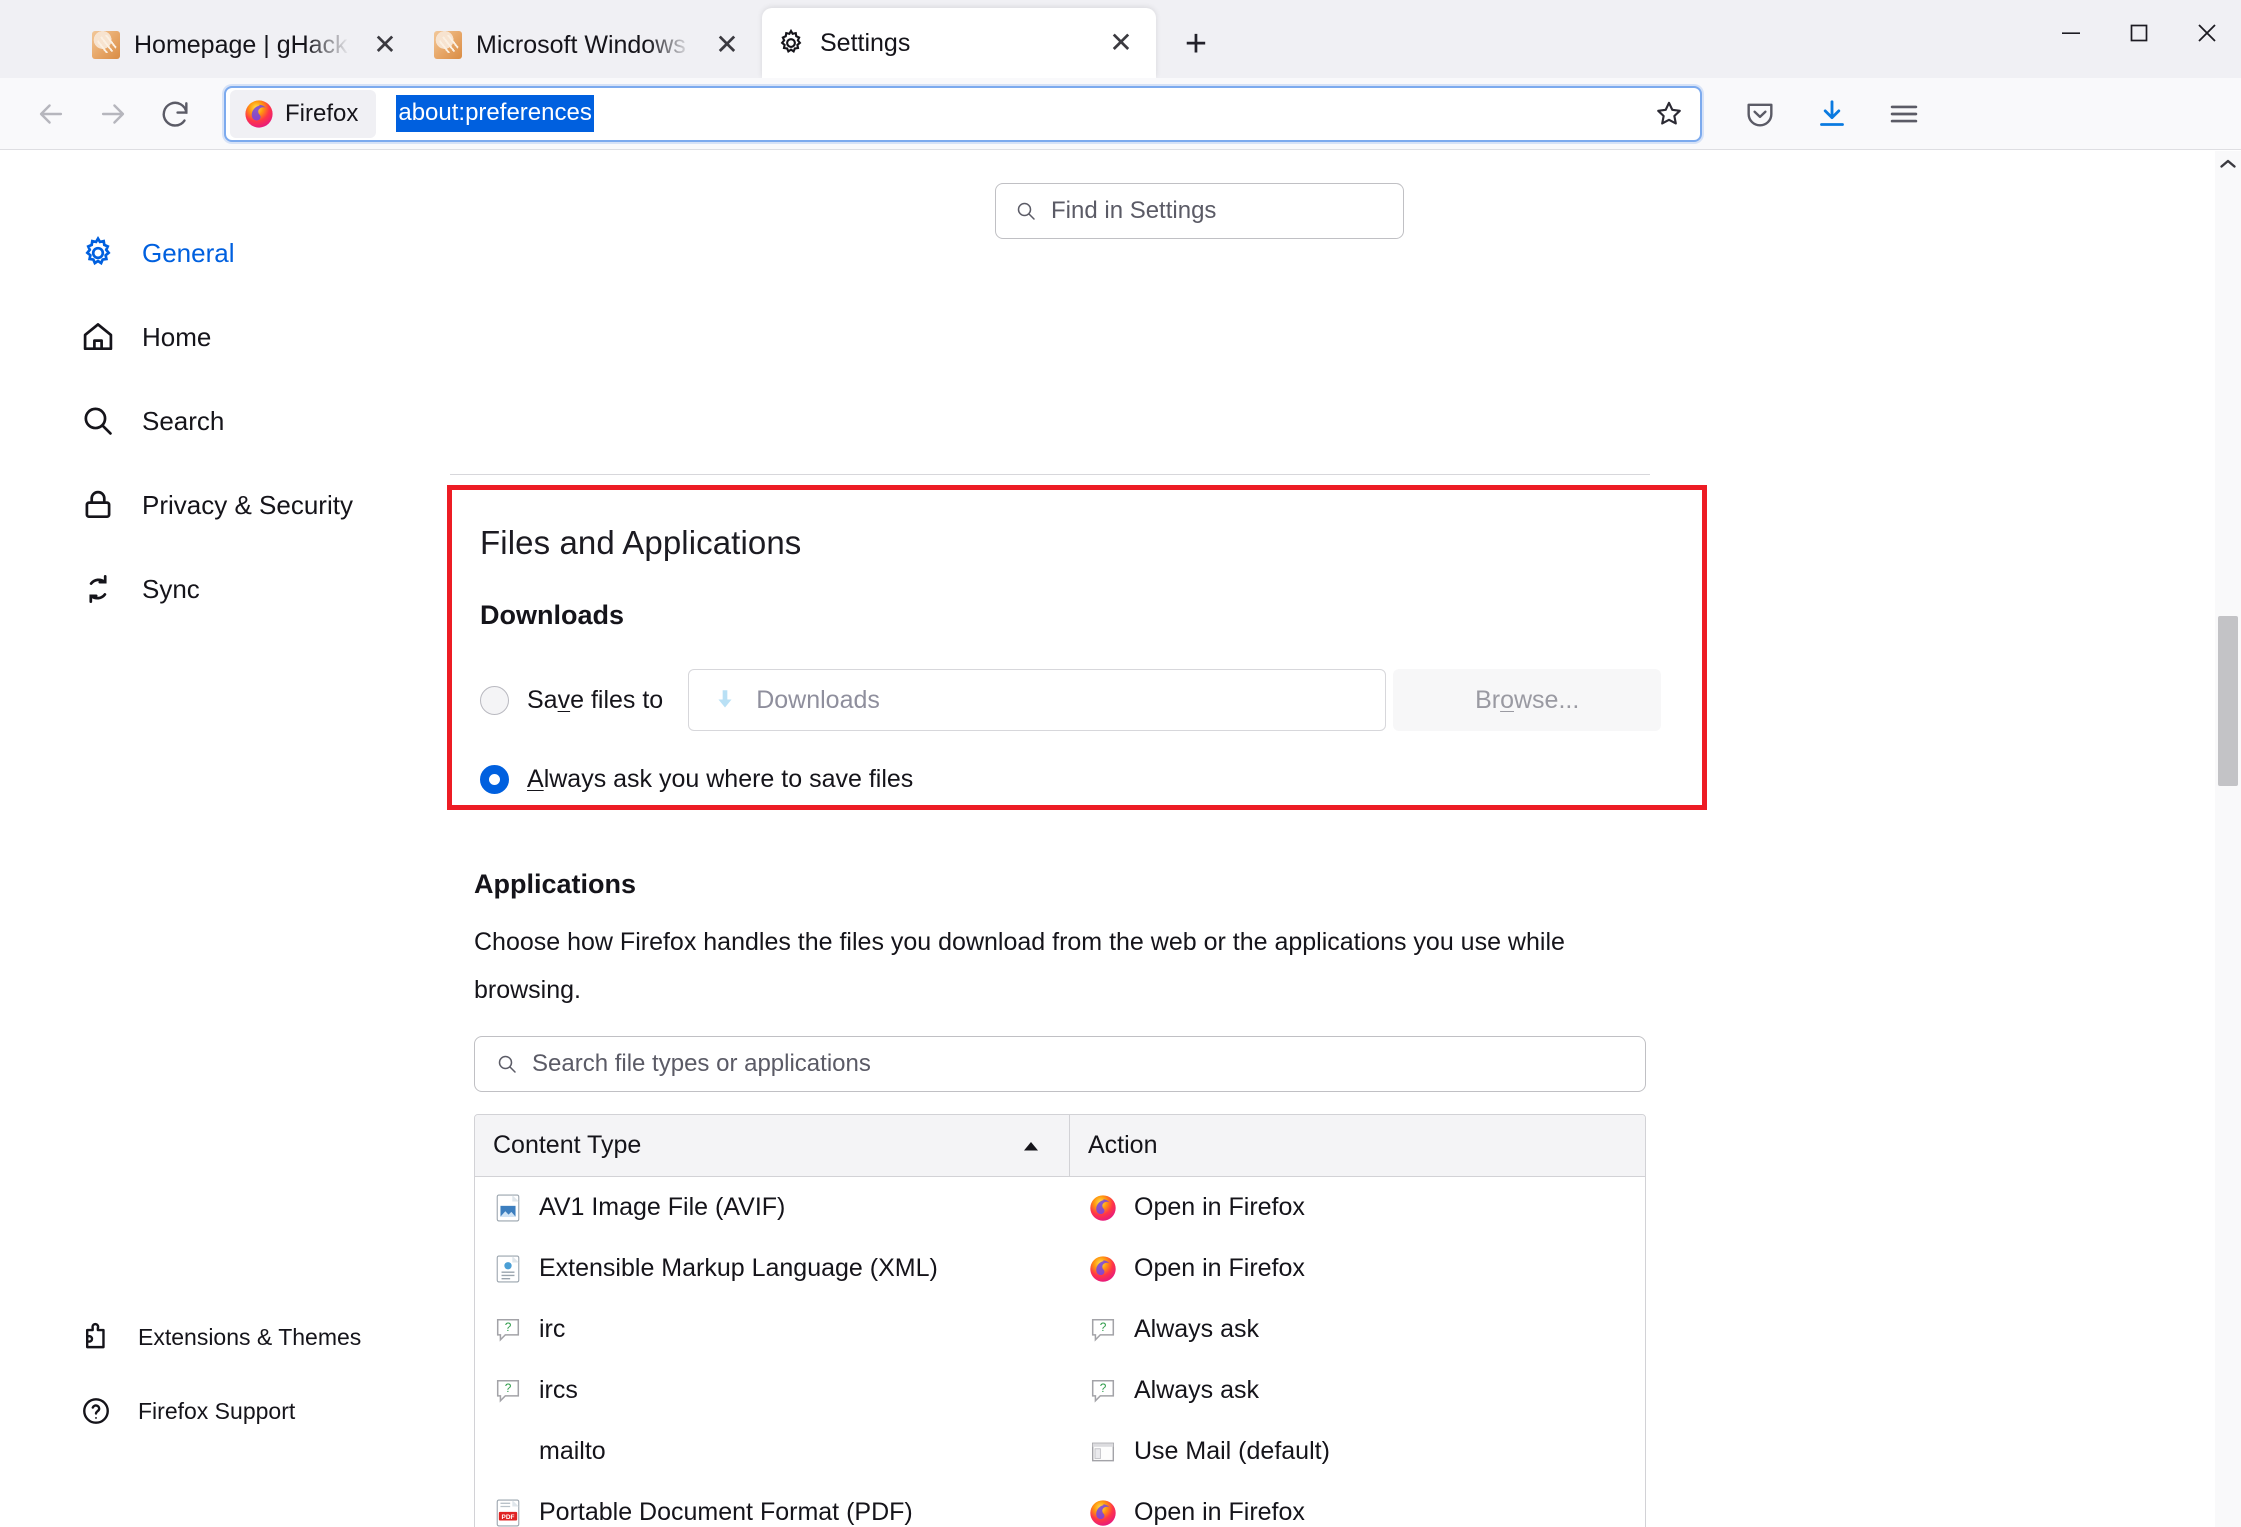 Image resolution: width=2241 pixels, height=1527 pixels. What do you see at coordinates (1050, 474) in the screenshot?
I see `section-divider` at bounding box center [1050, 474].